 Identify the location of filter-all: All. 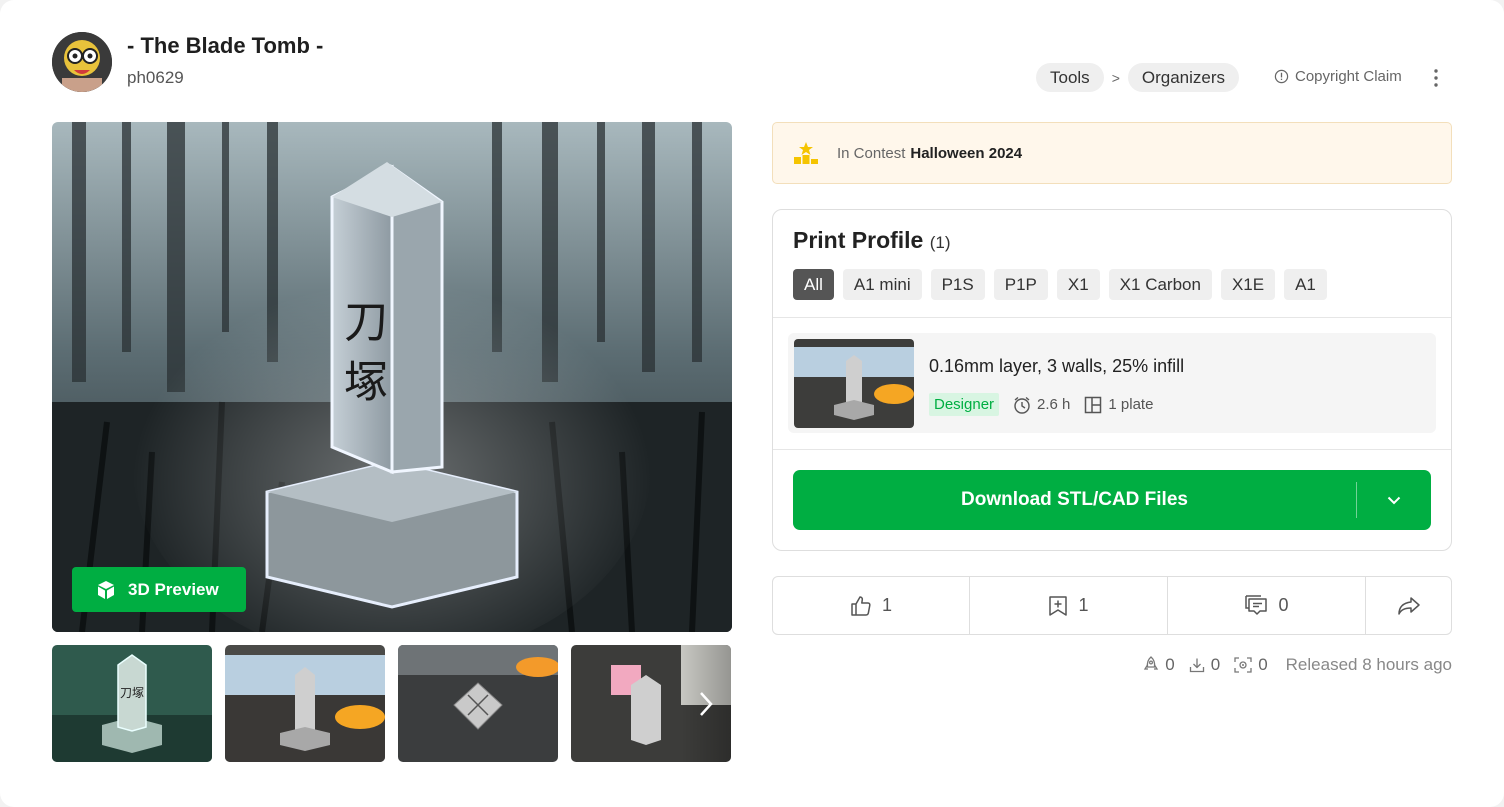
(813, 284).